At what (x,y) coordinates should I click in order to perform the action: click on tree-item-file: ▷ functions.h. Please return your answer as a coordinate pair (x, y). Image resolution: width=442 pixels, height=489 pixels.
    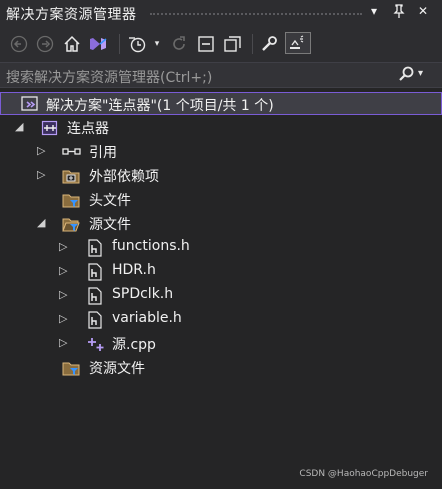
    Looking at the image, I should click on (221, 247).